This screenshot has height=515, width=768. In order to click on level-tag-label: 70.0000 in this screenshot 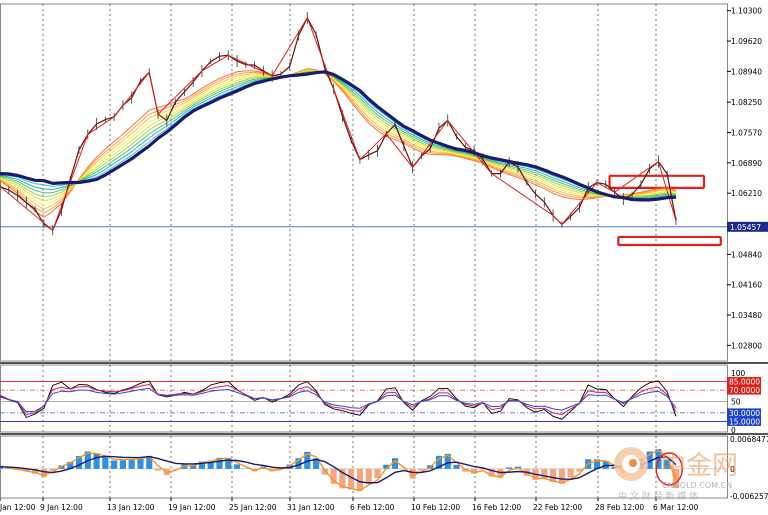, I will do `click(744, 390)`.